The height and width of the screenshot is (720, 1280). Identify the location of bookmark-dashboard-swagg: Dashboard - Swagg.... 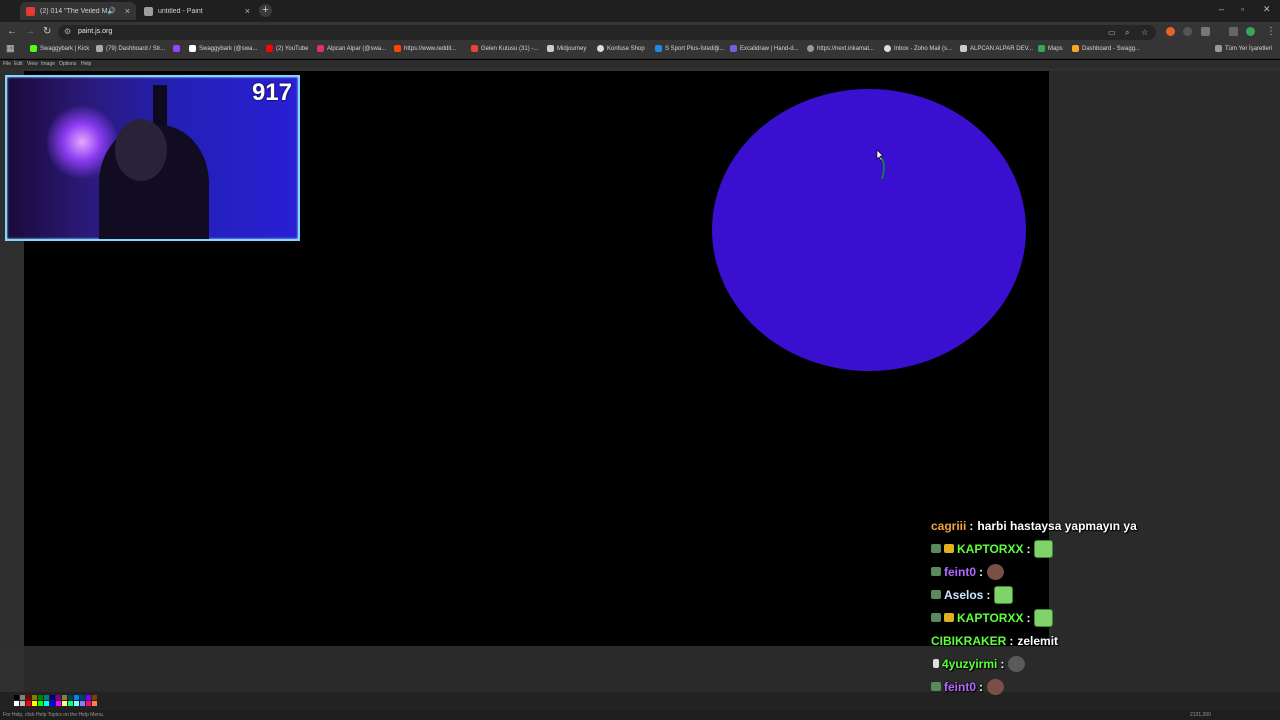
(1106, 48).